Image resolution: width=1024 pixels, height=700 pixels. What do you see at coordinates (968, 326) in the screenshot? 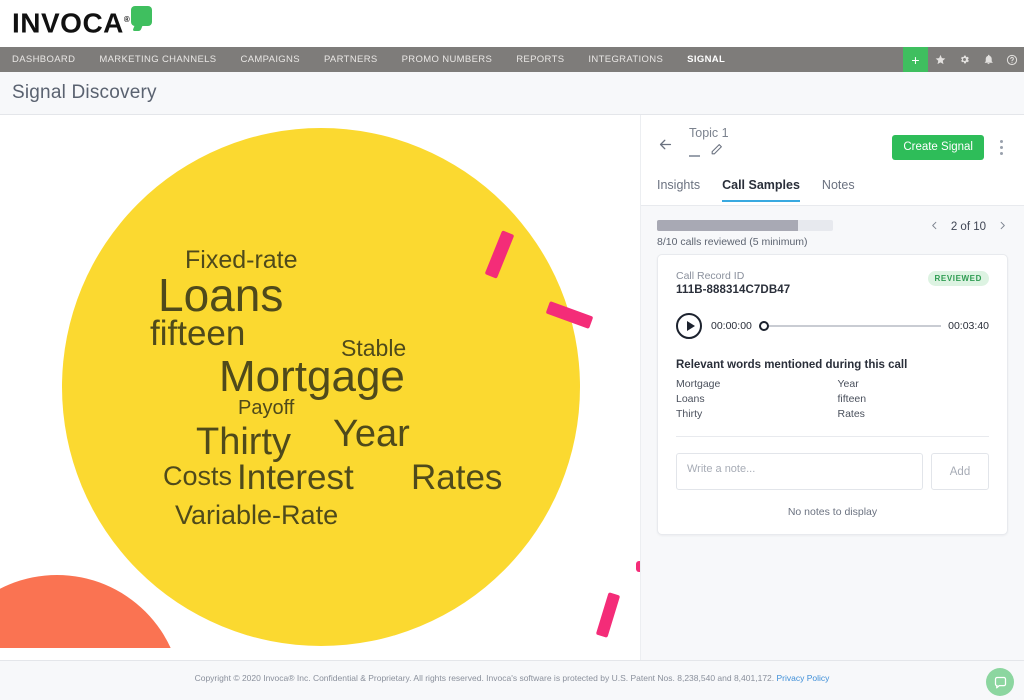
I see `total-time: 00:03:40` at bounding box center [968, 326].